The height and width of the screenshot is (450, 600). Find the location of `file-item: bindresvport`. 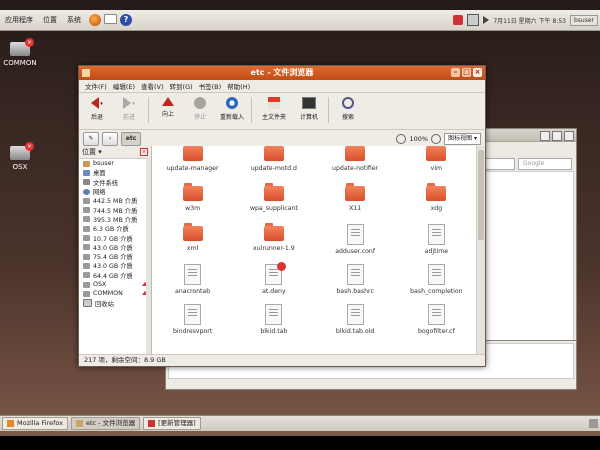

file-item: bindresvport is located at coordinates (192, 320).